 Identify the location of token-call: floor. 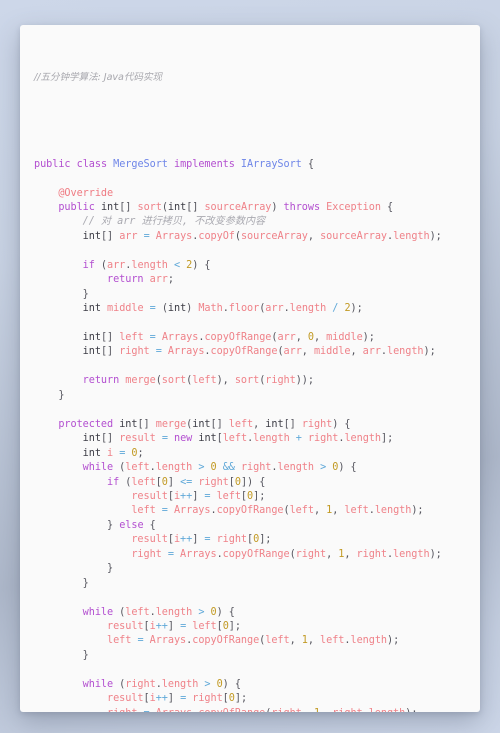
(244, 309).